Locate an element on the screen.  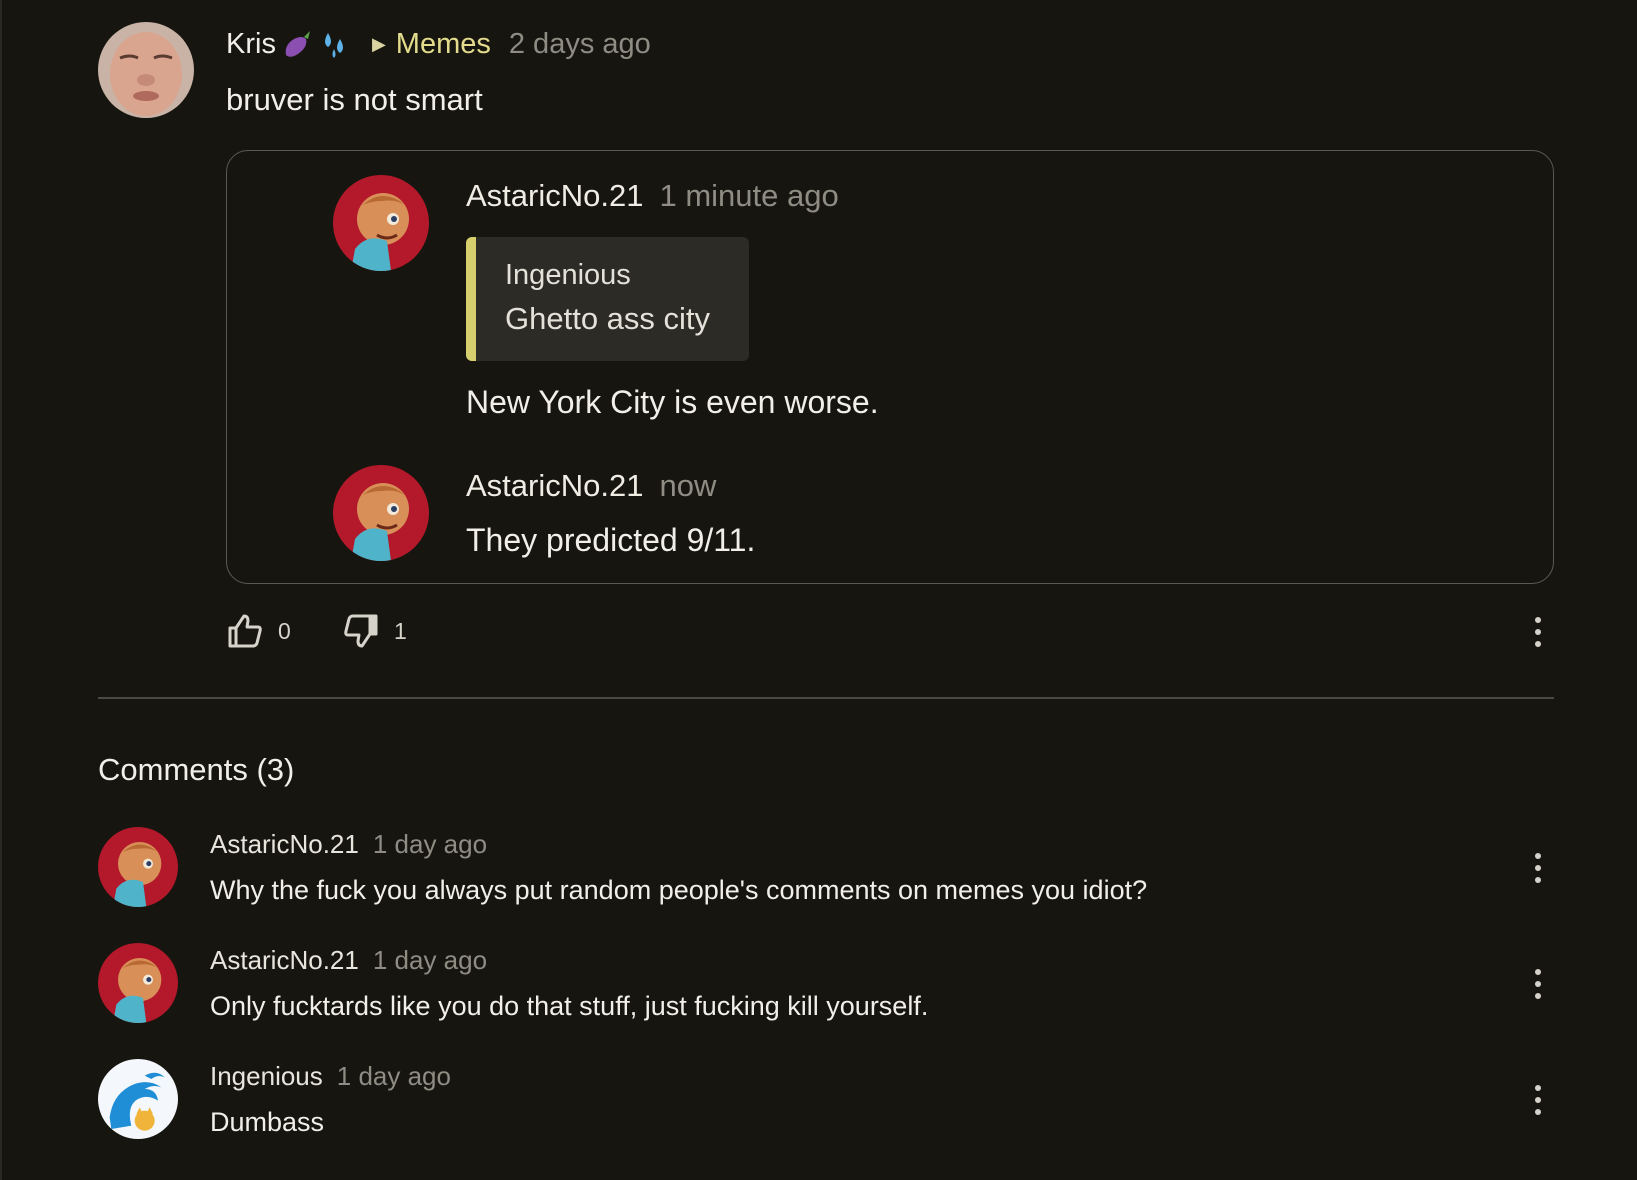
quote-accent-bar is located at coordinates (471, 299).